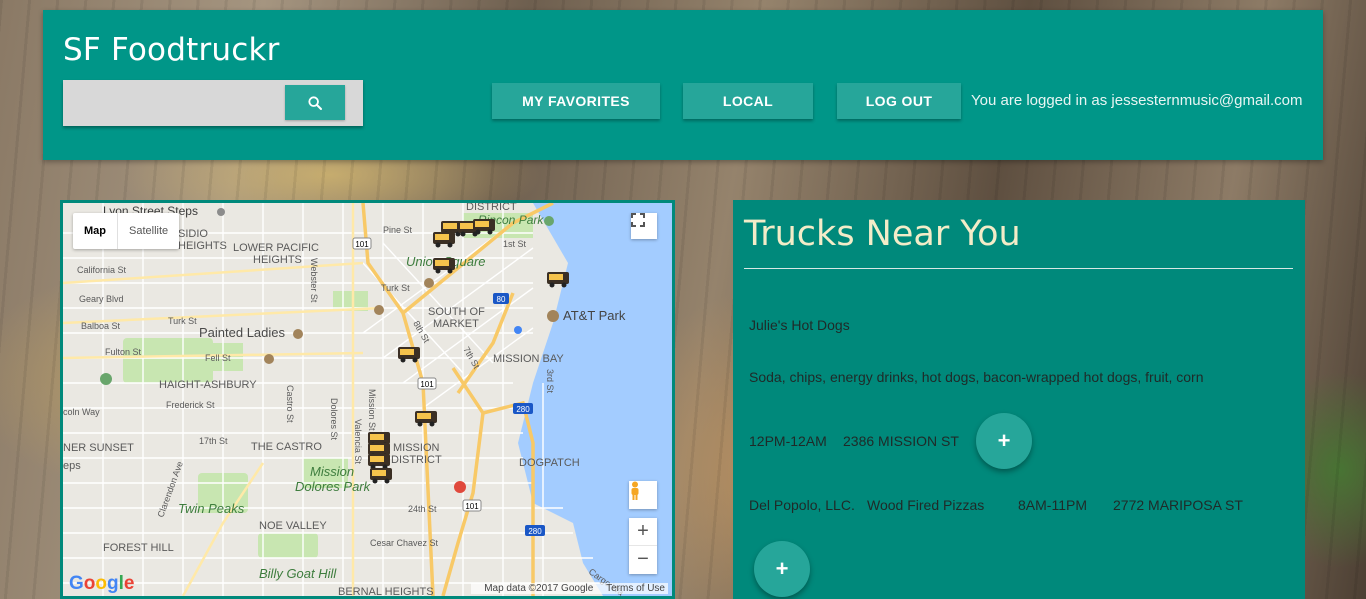  I want to click on label-california-st: California St, so click(102, 270).